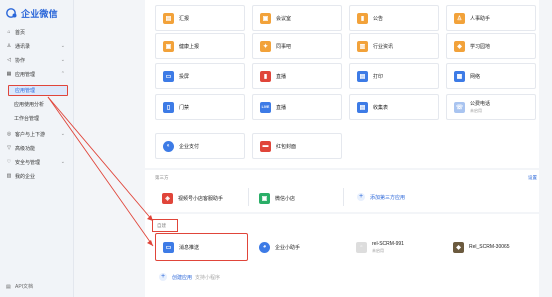 The height and width of the screenshot is (297, 552). I want to click on sidebar-item-label: 协作, so click(20, 60).